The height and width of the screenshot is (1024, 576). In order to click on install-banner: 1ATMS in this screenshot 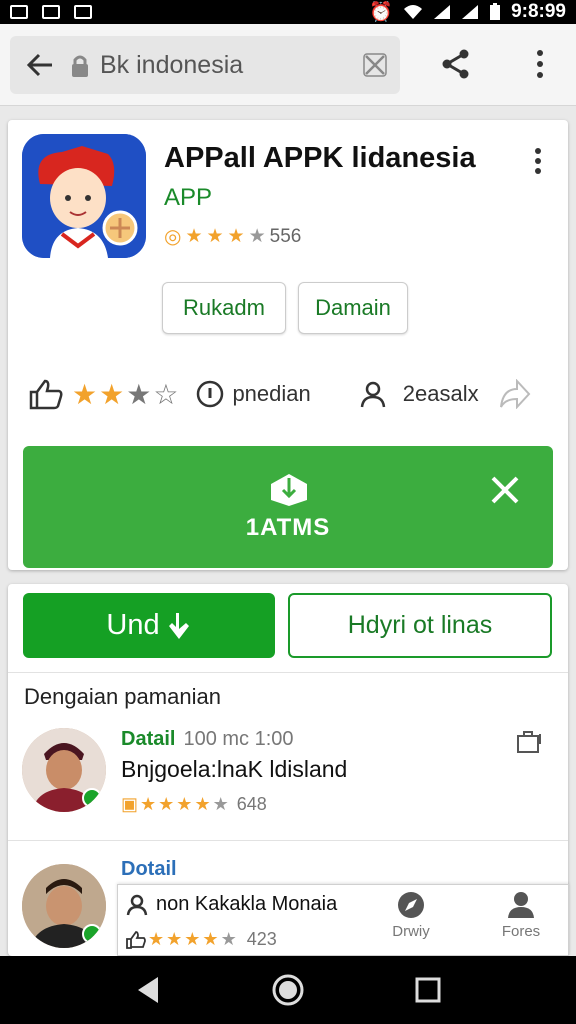, I will do `click(288, 507)`.